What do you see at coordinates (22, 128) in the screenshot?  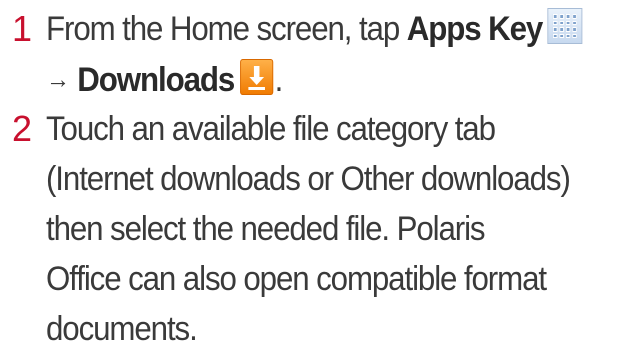 I see `step-number: 2` at bounding box center [22, 128].